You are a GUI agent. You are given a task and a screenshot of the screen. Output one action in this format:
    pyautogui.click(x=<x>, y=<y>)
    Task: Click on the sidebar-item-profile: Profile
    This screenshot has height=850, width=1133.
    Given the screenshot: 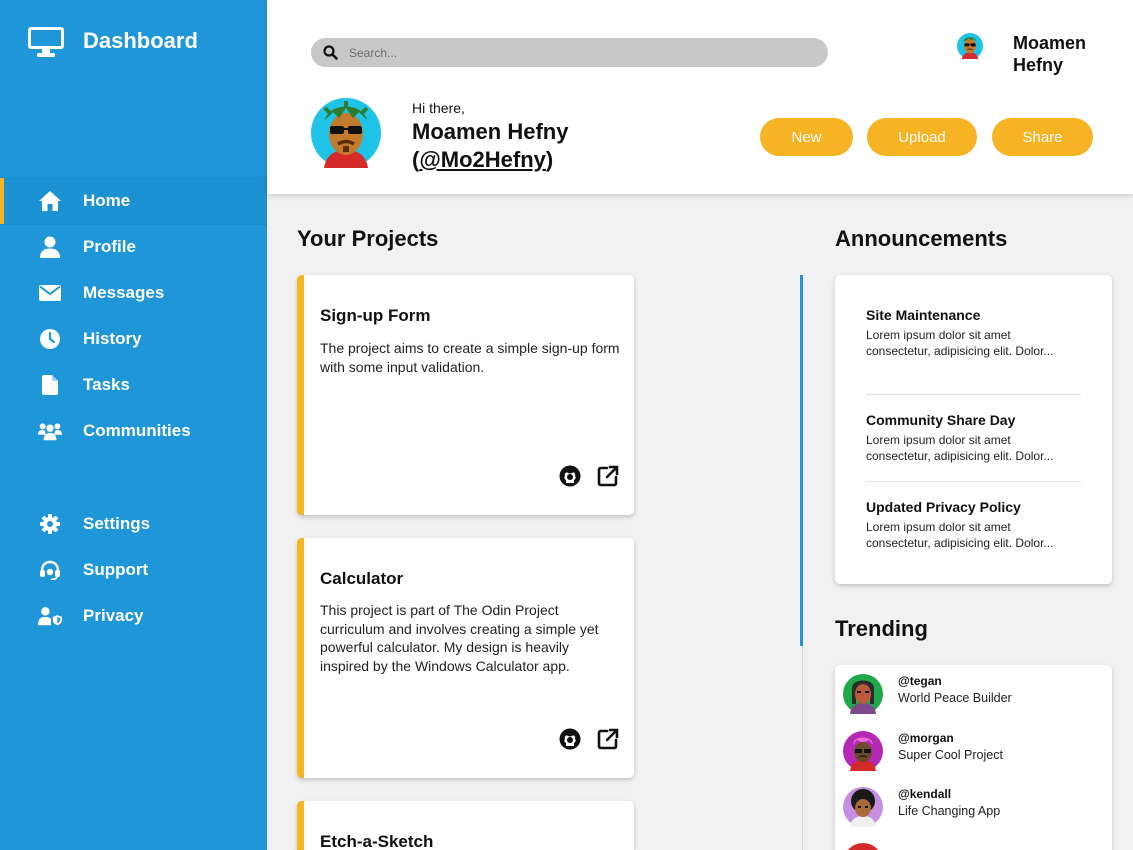 What is the action you would take?
    pyautogui.click(x=133, y=247)
    